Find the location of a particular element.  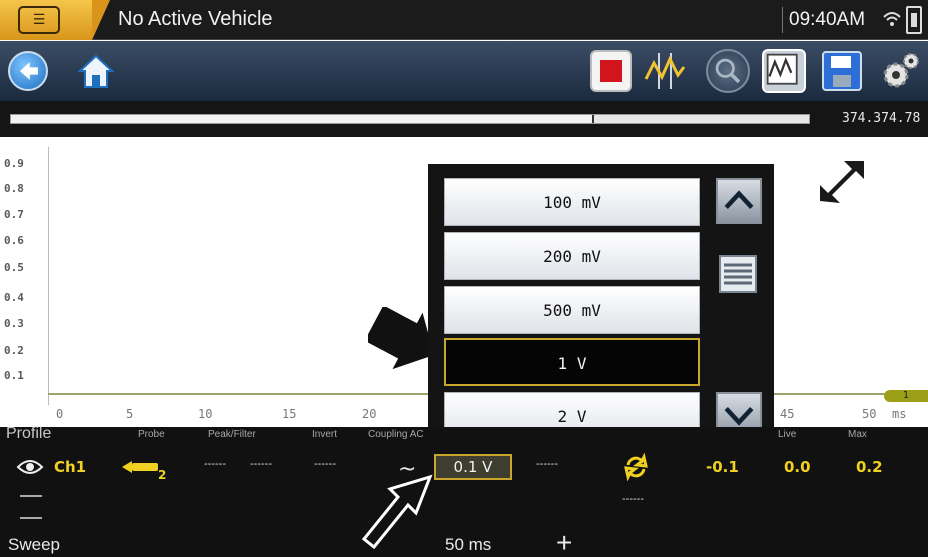

pointer-outline-arrow-icon is located at coordinates (397, 512).